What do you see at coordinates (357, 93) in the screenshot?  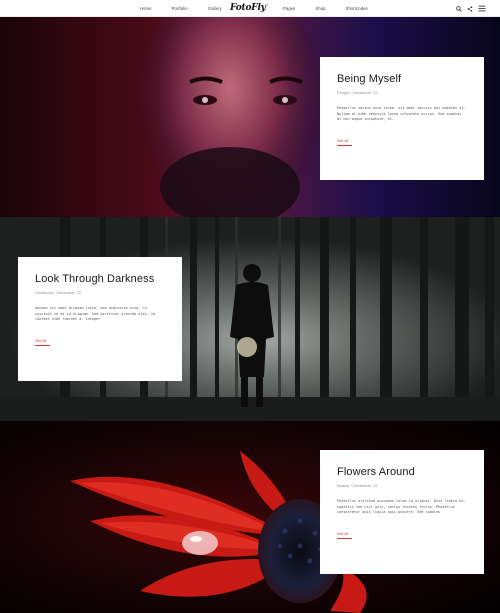 I see `post-meta: People / December, 22` at bounding box center [357, 93].